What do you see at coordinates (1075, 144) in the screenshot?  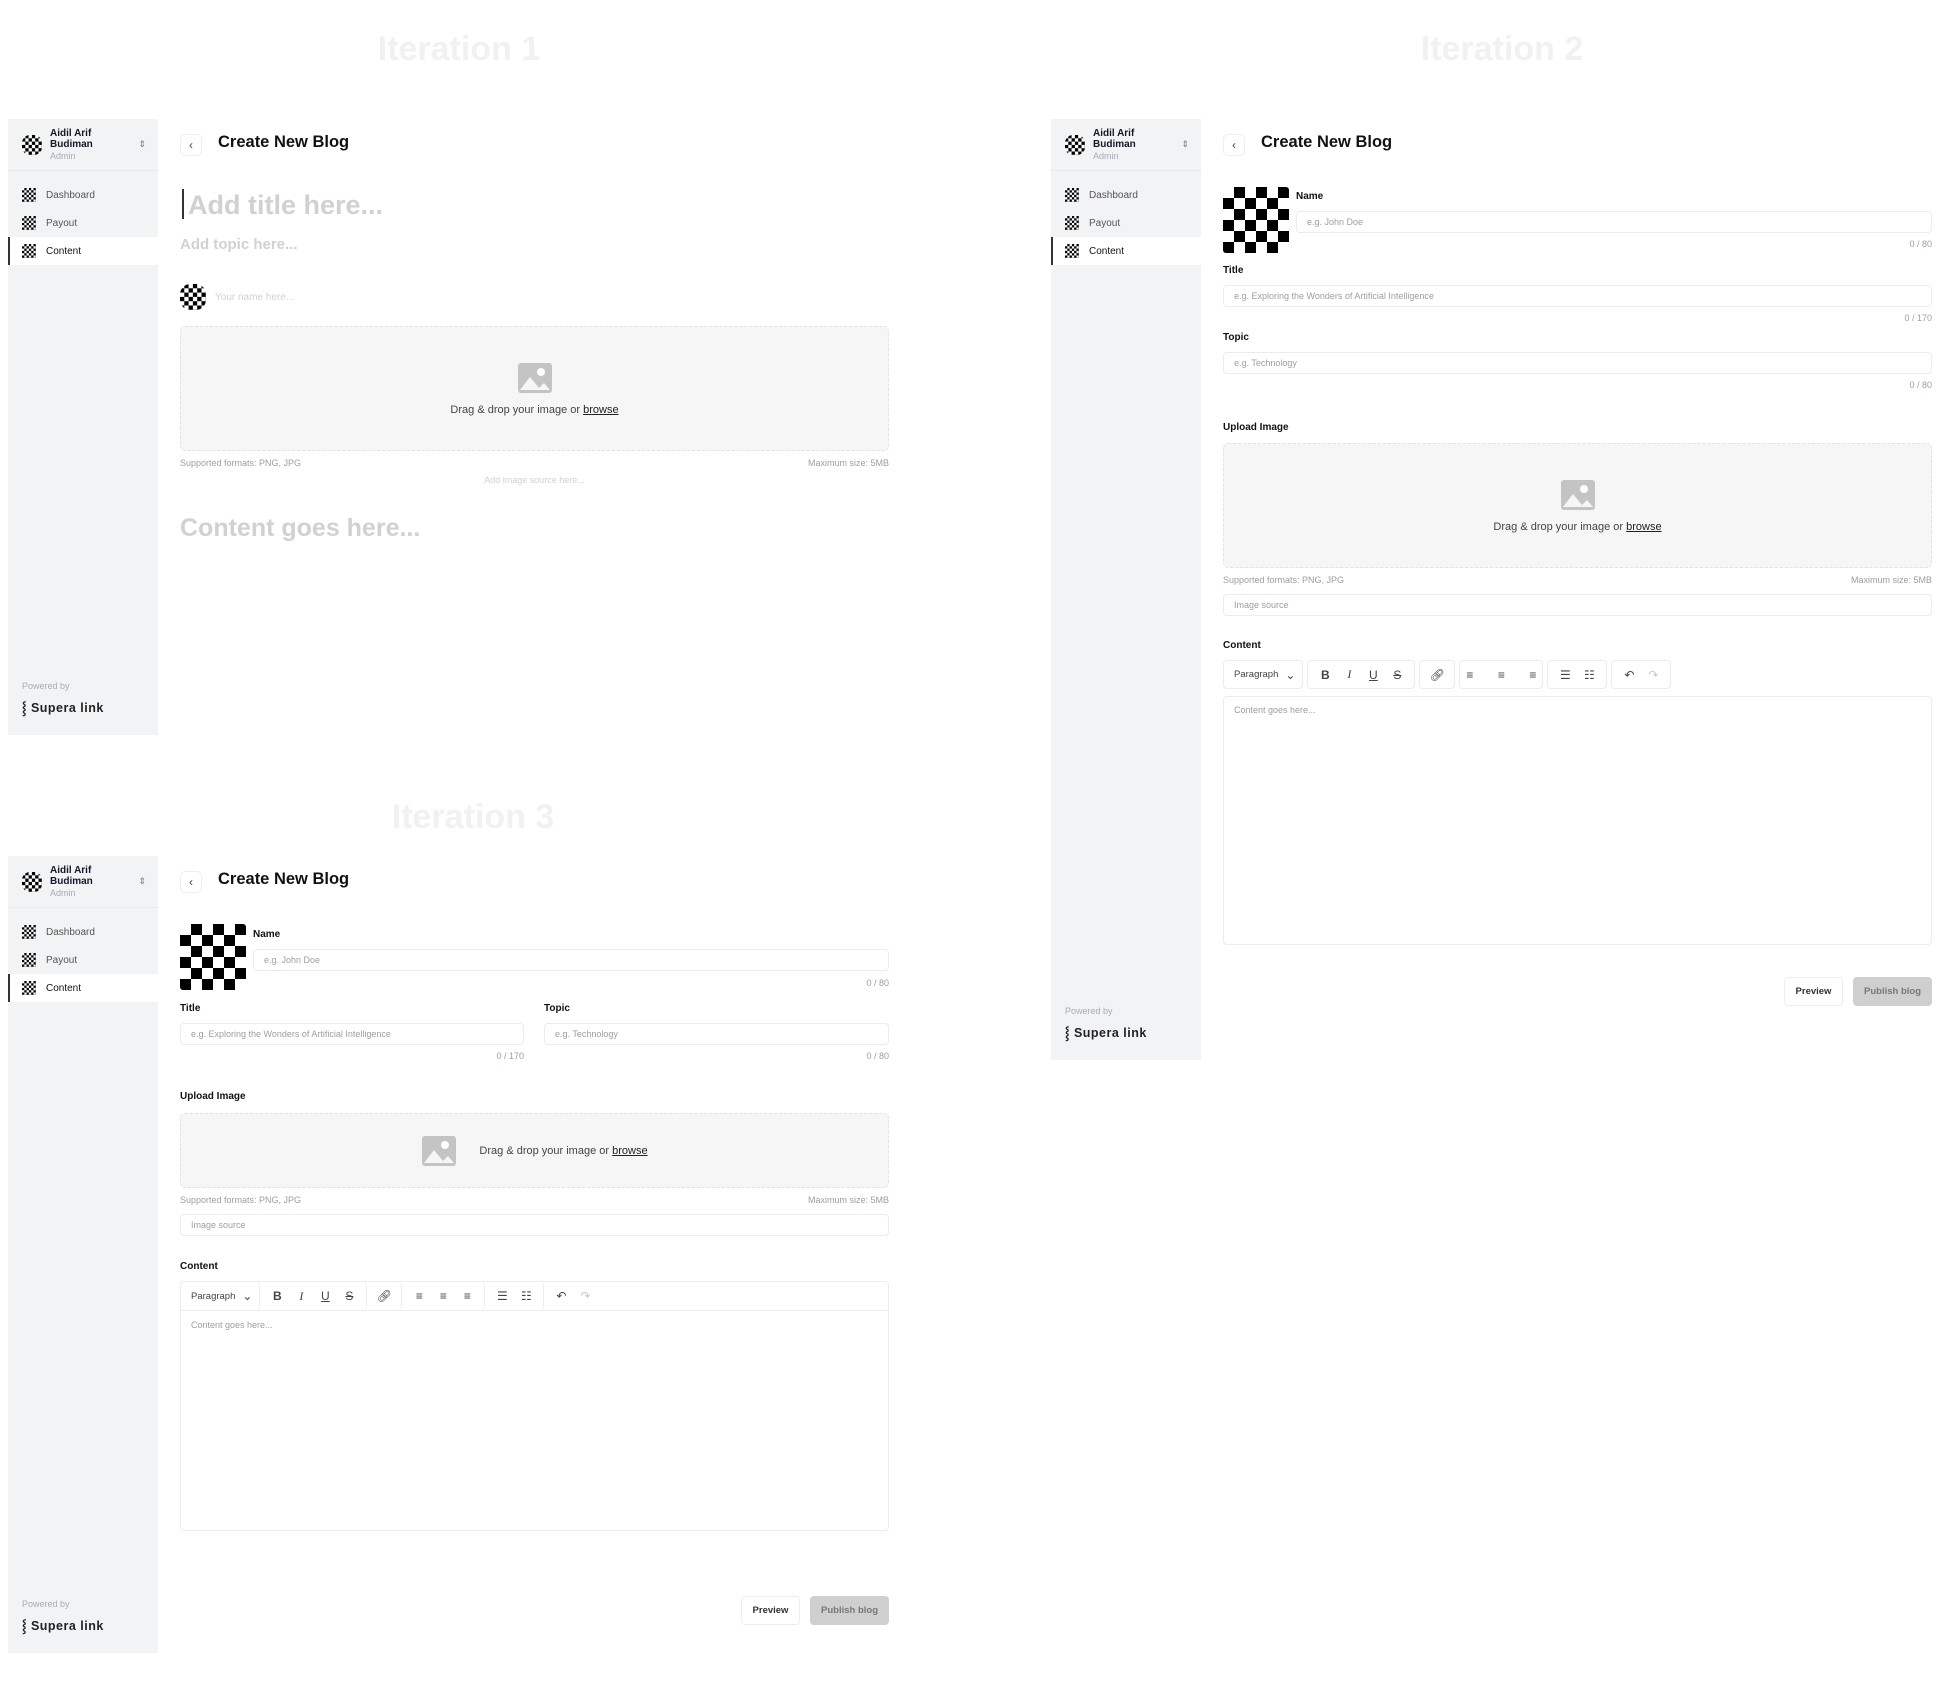 I see `avatar` at bounding box center [1075, 144].